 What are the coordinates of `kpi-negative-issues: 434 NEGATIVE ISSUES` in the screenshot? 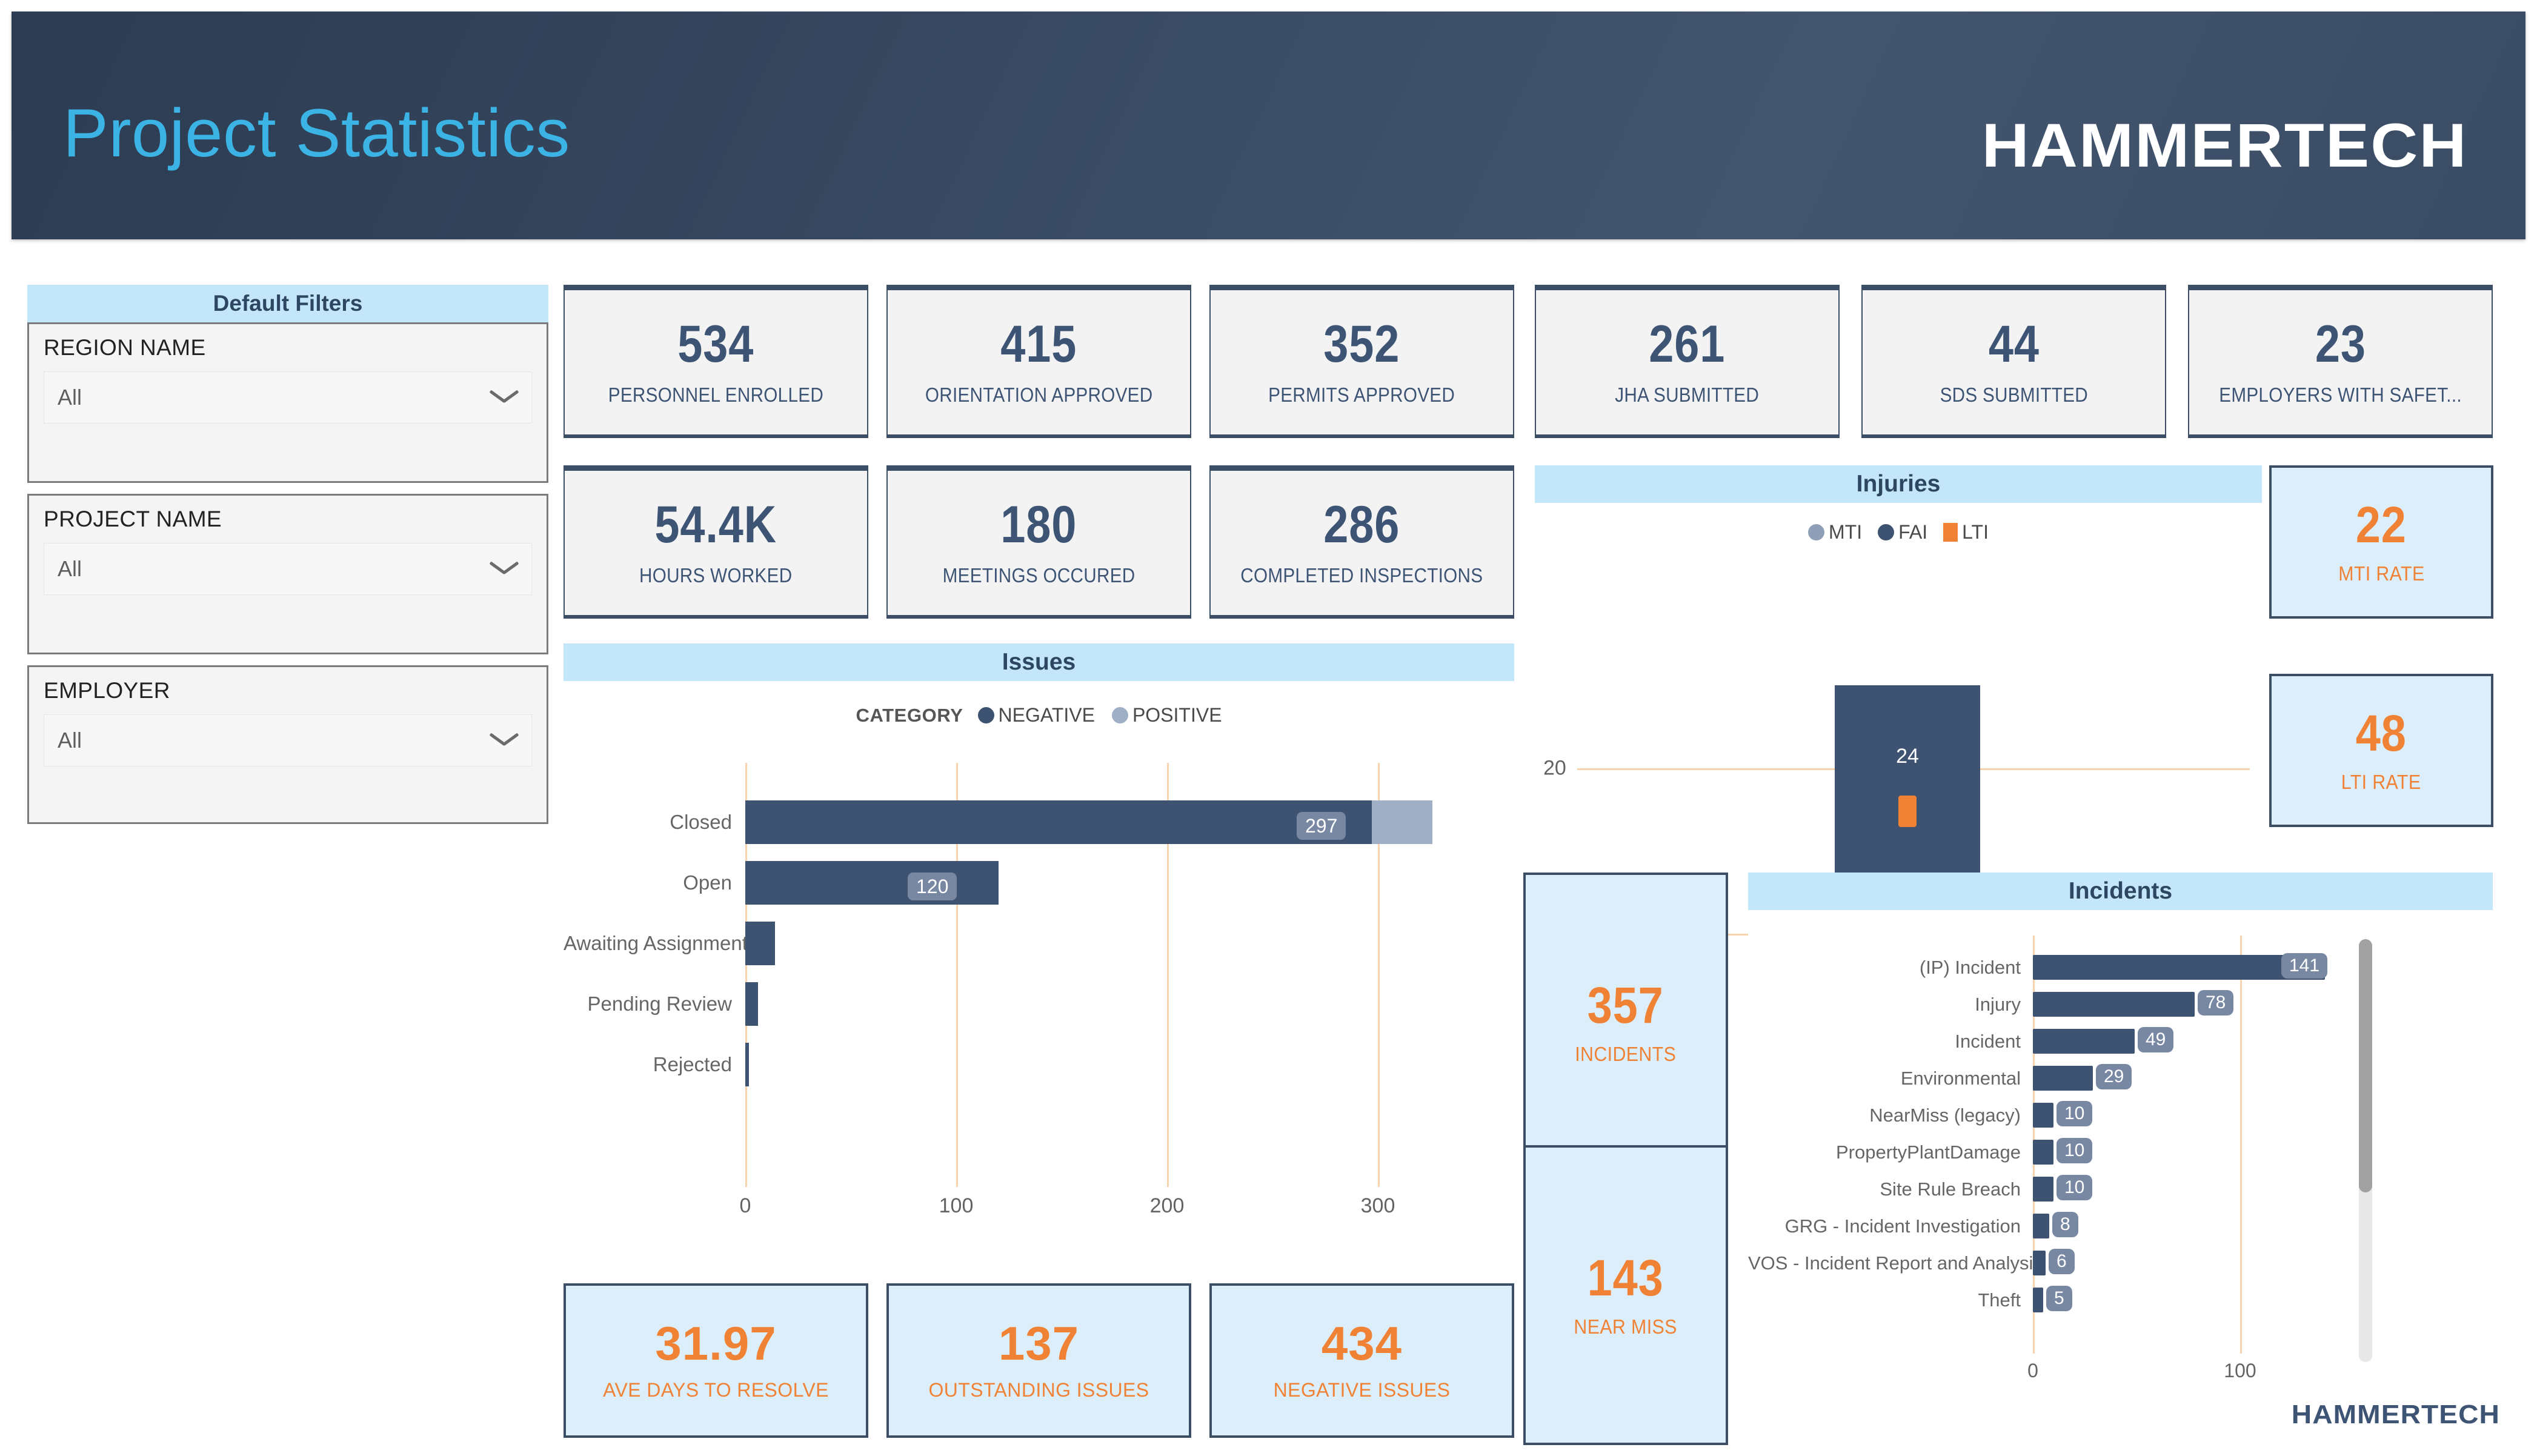 It's located at (1361, 1360).